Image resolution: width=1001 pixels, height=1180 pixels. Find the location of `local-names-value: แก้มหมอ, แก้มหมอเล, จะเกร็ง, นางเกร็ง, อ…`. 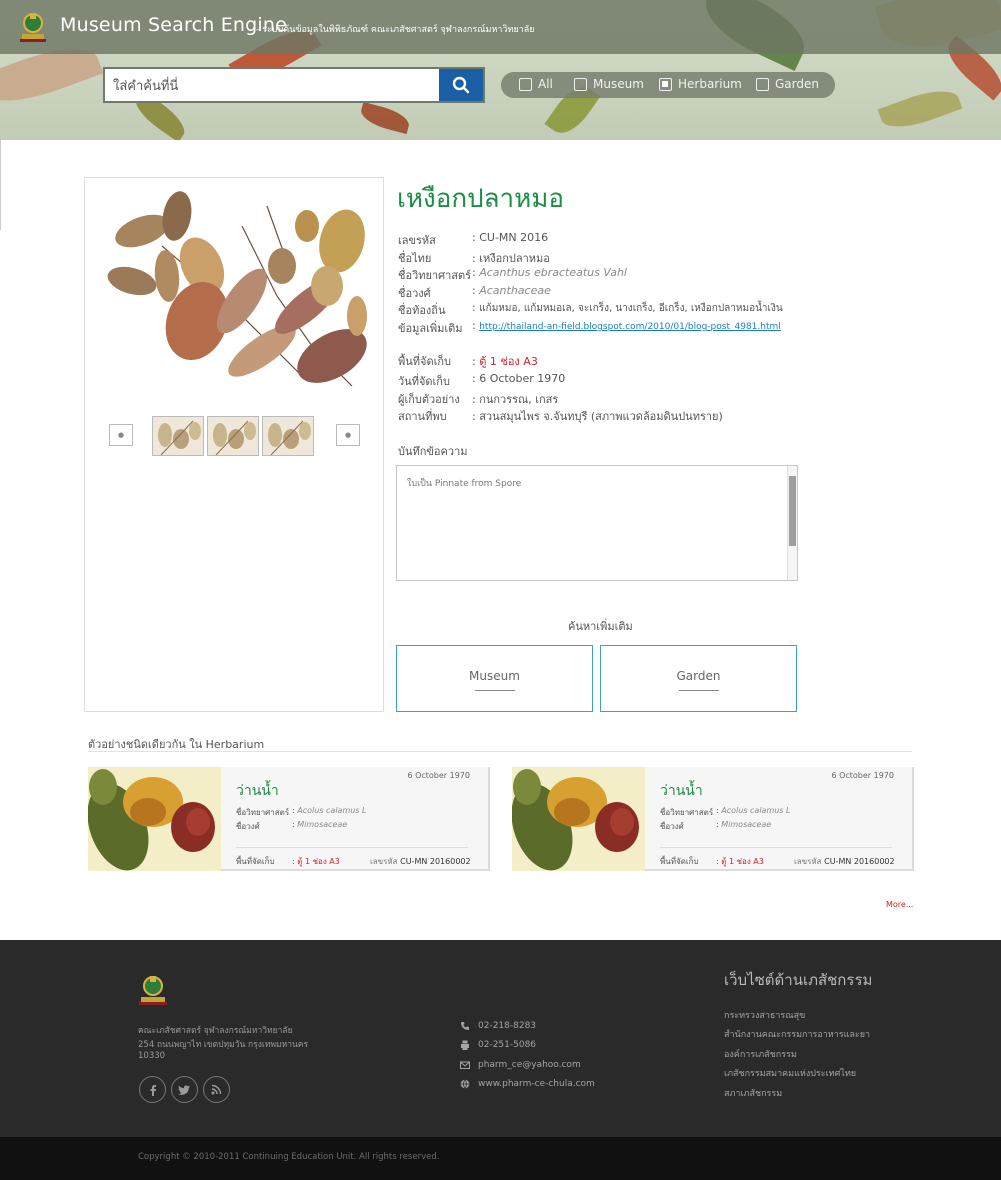

local-names-value: แก้มหมอ, แก้มหมอเล, จะเกร็ง, นางเกร็ง, อ… is located at coordinates (631, 308).